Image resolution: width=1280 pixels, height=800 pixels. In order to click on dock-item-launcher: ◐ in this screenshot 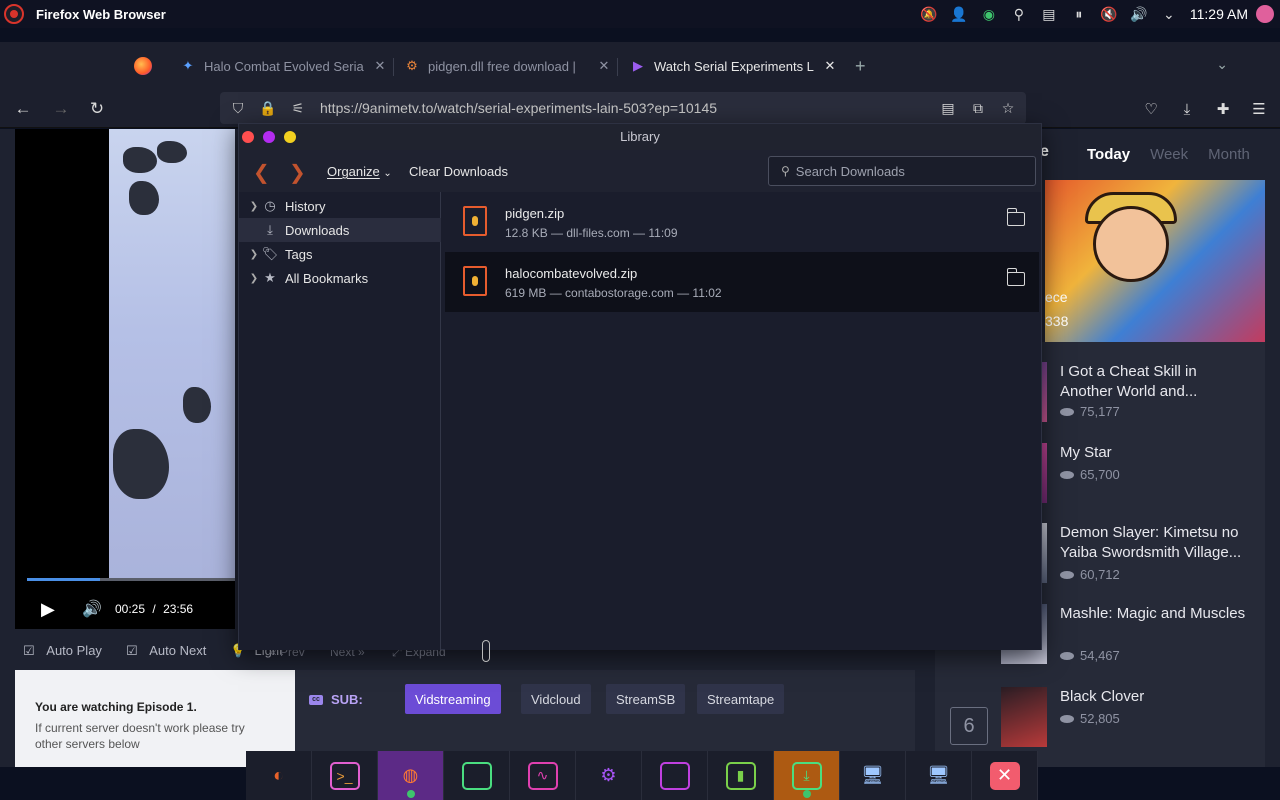, I will do `click(279, 775)`.